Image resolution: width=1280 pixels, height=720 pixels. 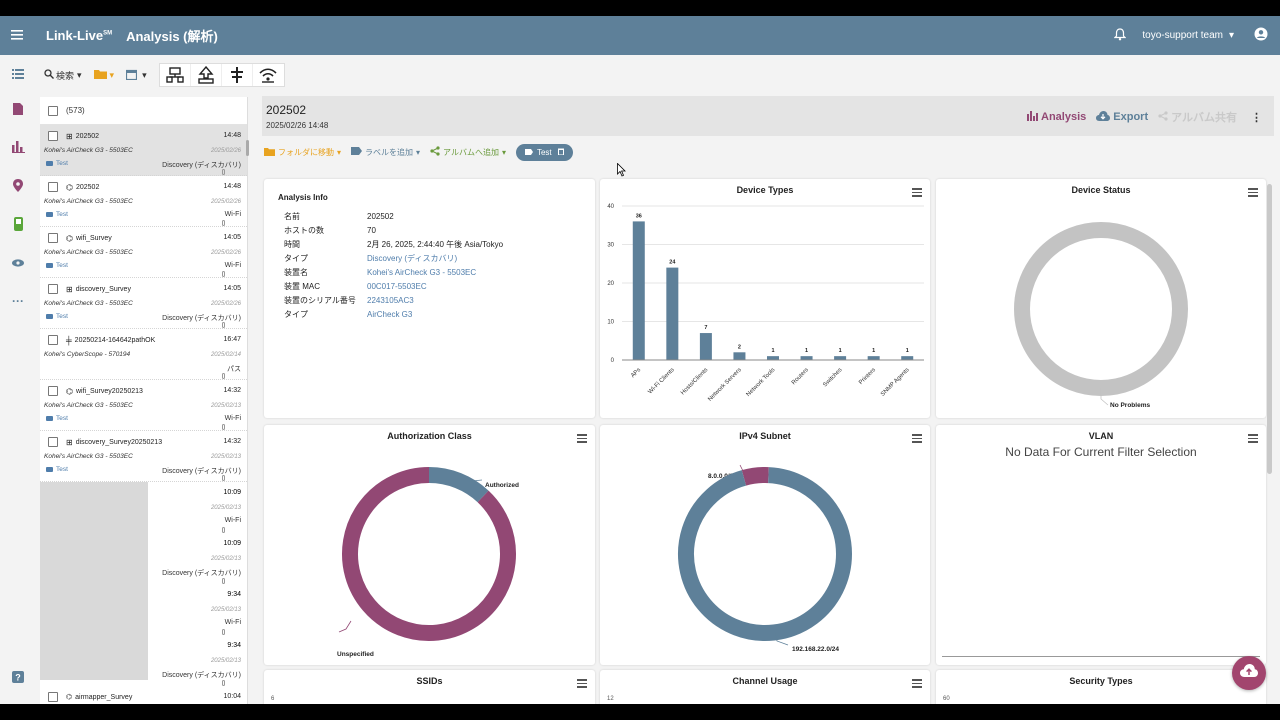 What do you see at coordinates (65, 75) in the screenshot?
I see `search-label: 検索` at bounding box center [65, 75].